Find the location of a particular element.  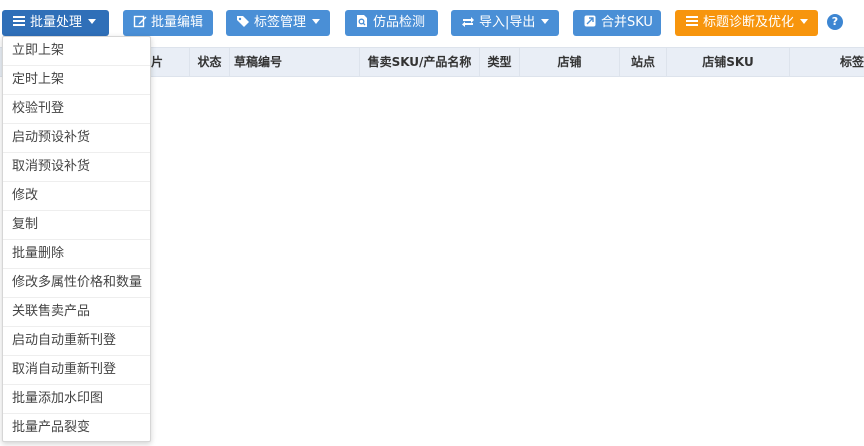

batch-process-button: 批量处理 is located at coordinates (55, 23).